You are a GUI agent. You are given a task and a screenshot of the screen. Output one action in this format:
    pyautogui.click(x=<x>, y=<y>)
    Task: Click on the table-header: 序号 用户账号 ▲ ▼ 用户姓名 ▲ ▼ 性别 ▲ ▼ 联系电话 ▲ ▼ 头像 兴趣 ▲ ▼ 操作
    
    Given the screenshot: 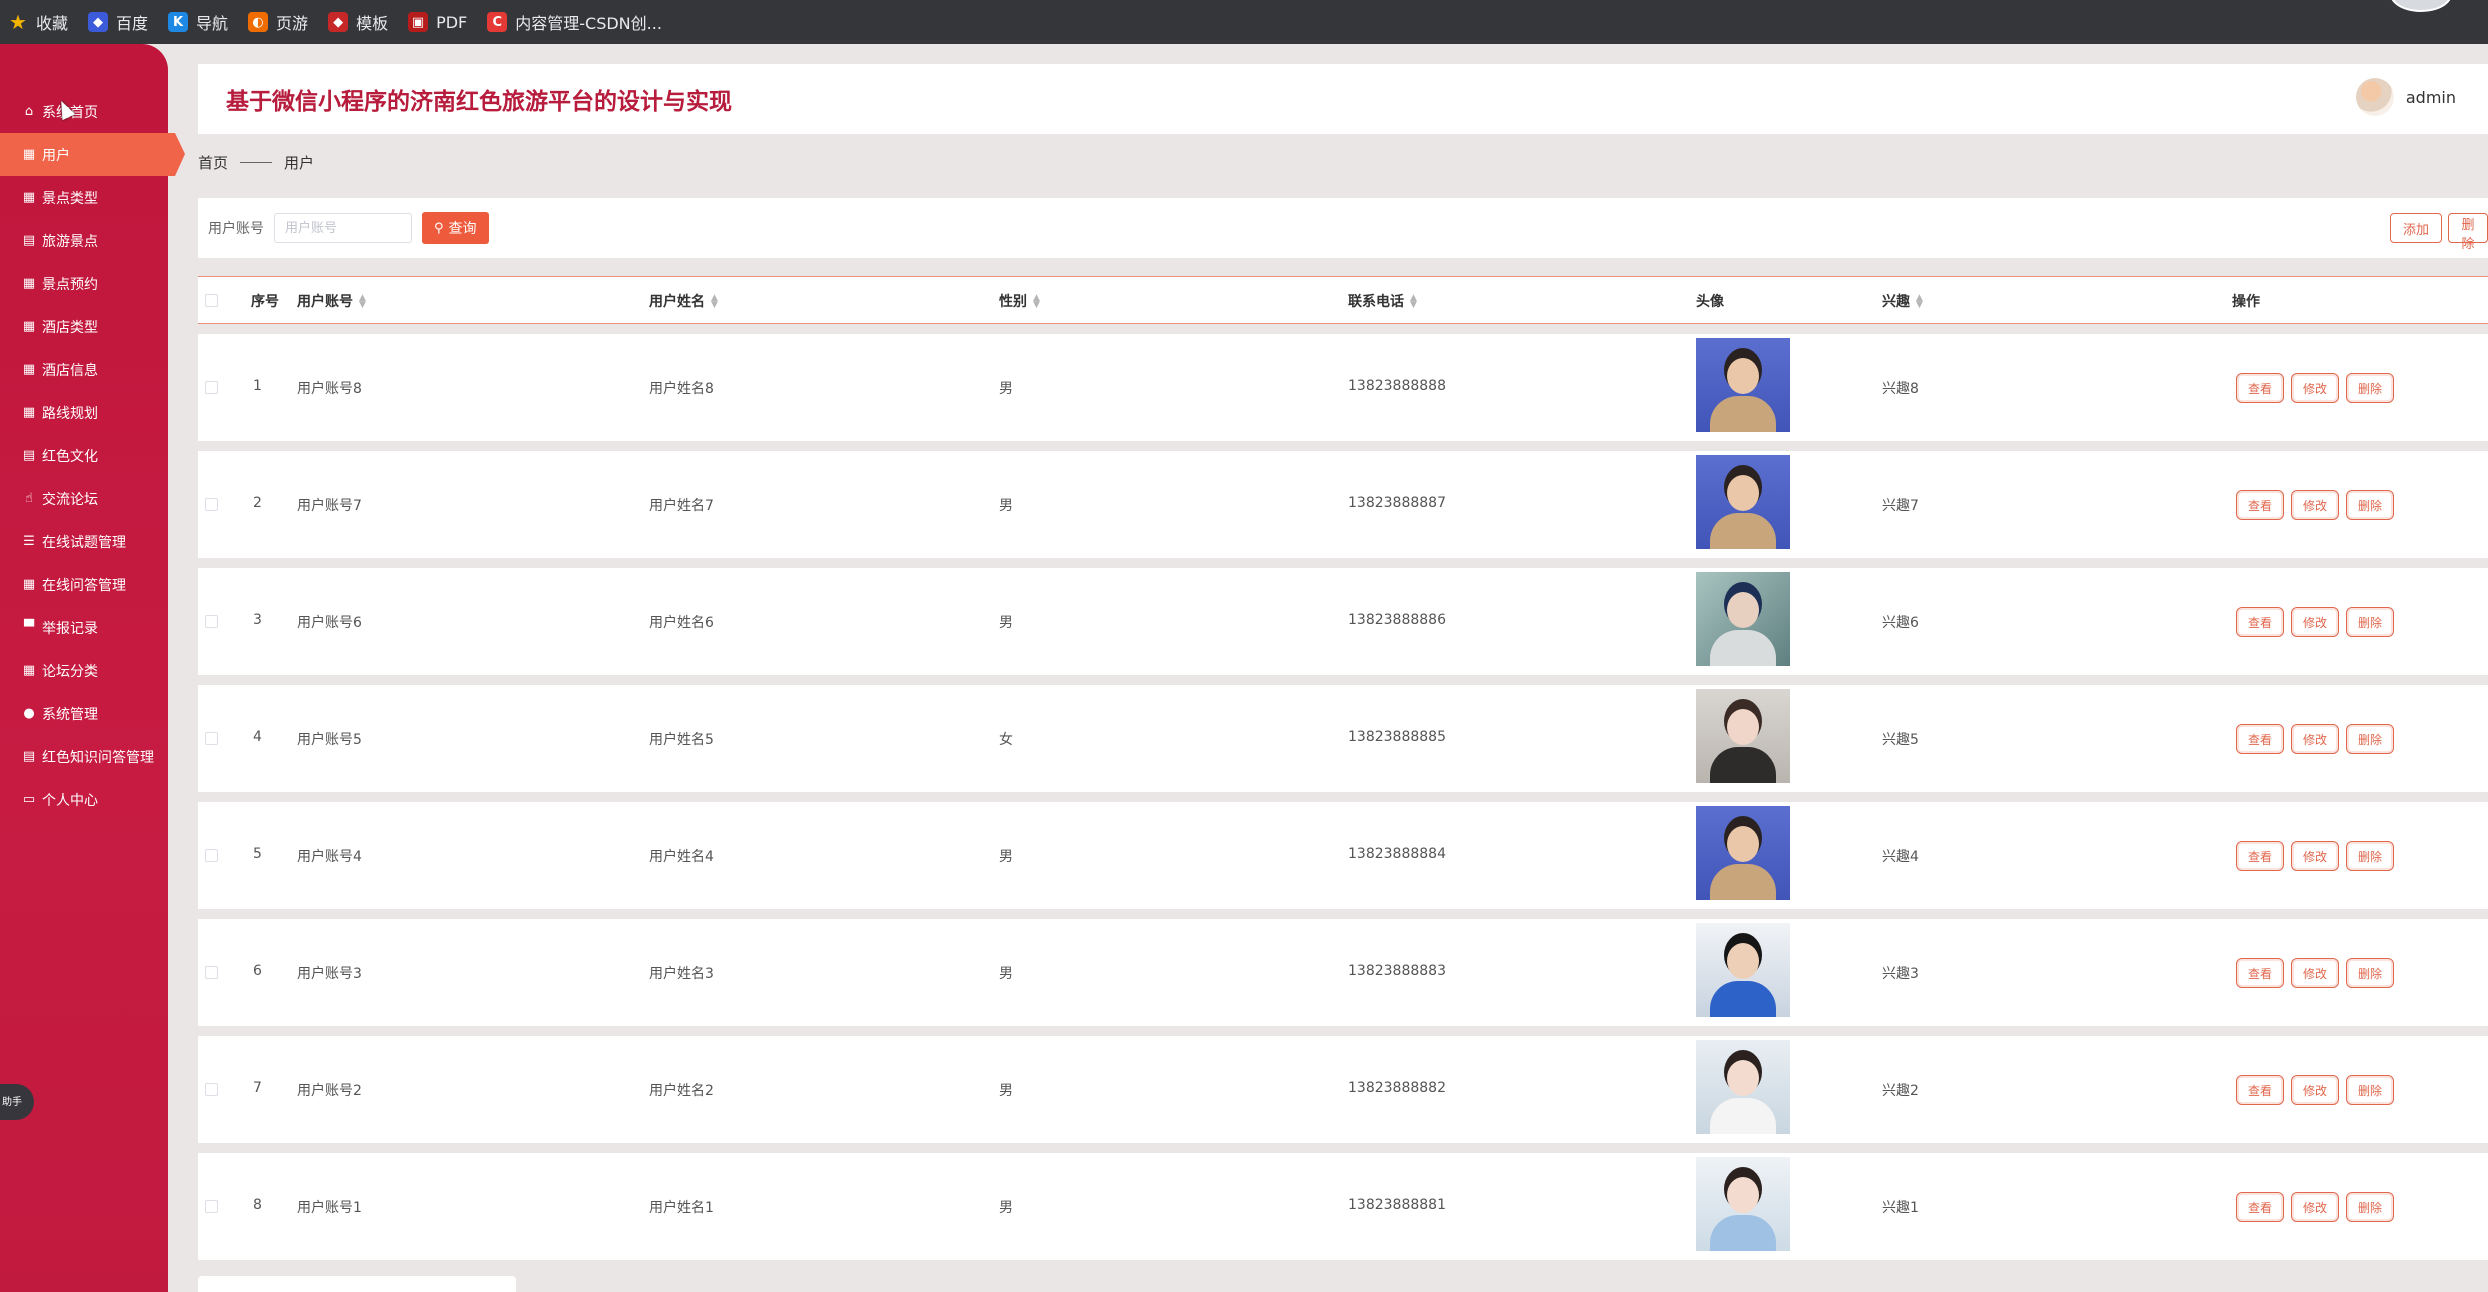 What is the action you would take?
    pyautogui.click(x=1343, y=300)
    